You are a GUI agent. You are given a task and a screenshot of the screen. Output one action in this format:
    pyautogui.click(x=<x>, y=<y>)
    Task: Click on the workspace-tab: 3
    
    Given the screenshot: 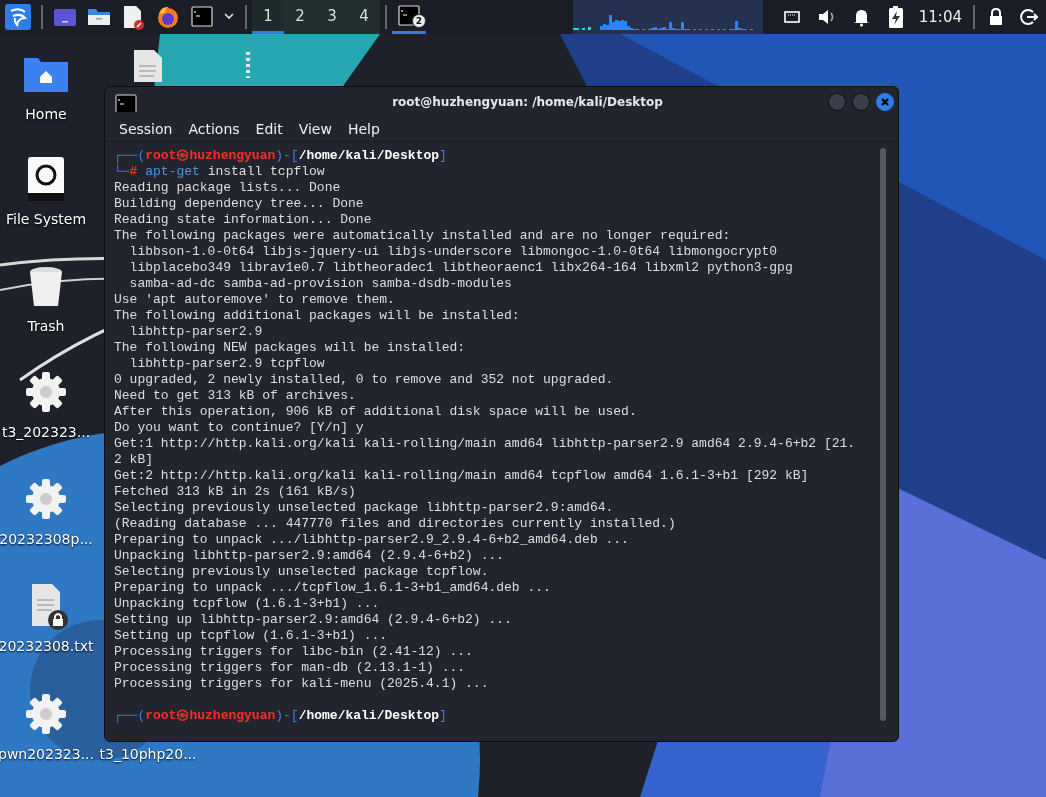 What is the action you would take?
    pyautogui.click(x=332, y=17)
    